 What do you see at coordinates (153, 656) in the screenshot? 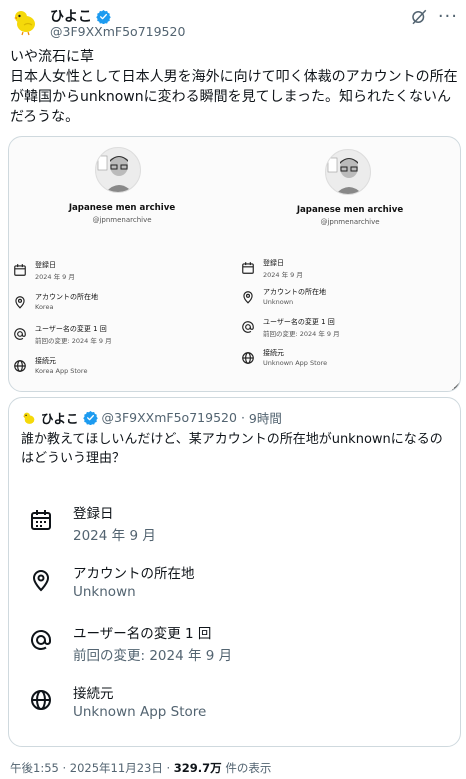
I see `info-value: 前回の変更: 2024 年 9 月` at bounding box center [153, 656].